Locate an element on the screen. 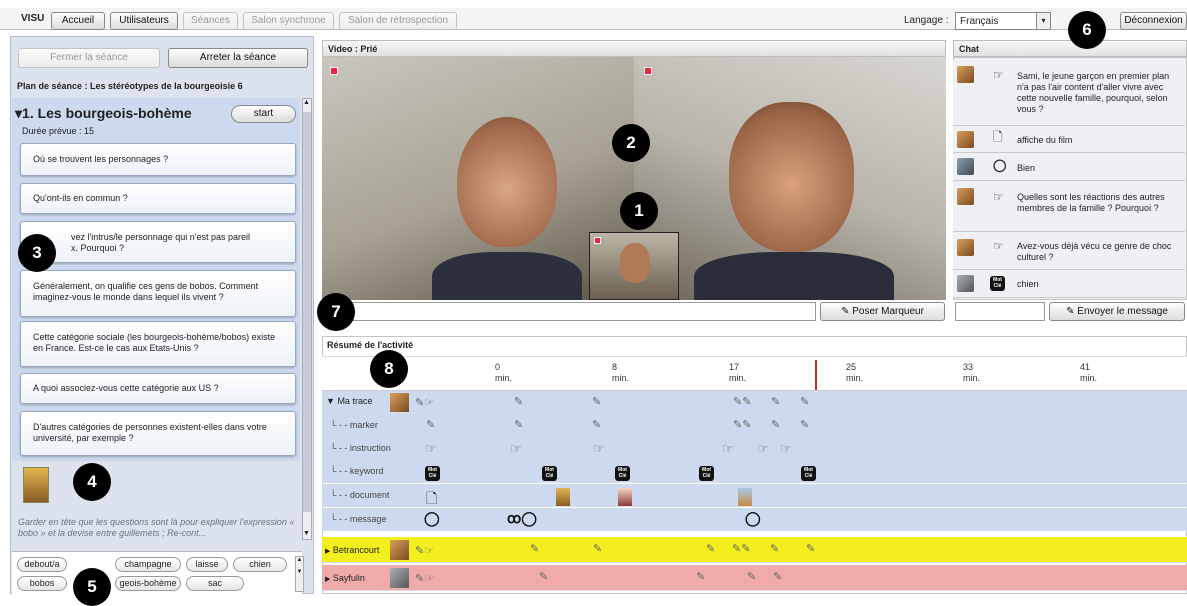  tag-sac: sac is located at coordinates (215, 583).